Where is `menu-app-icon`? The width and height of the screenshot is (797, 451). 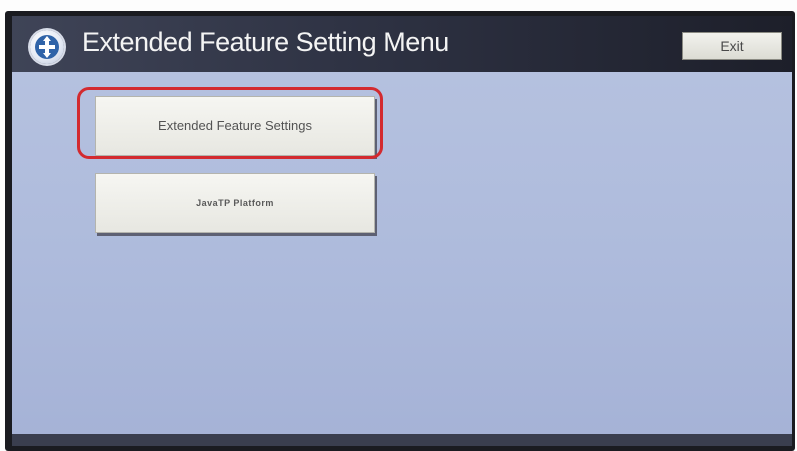 menu-app-icon is located at coordinates (47, 47).